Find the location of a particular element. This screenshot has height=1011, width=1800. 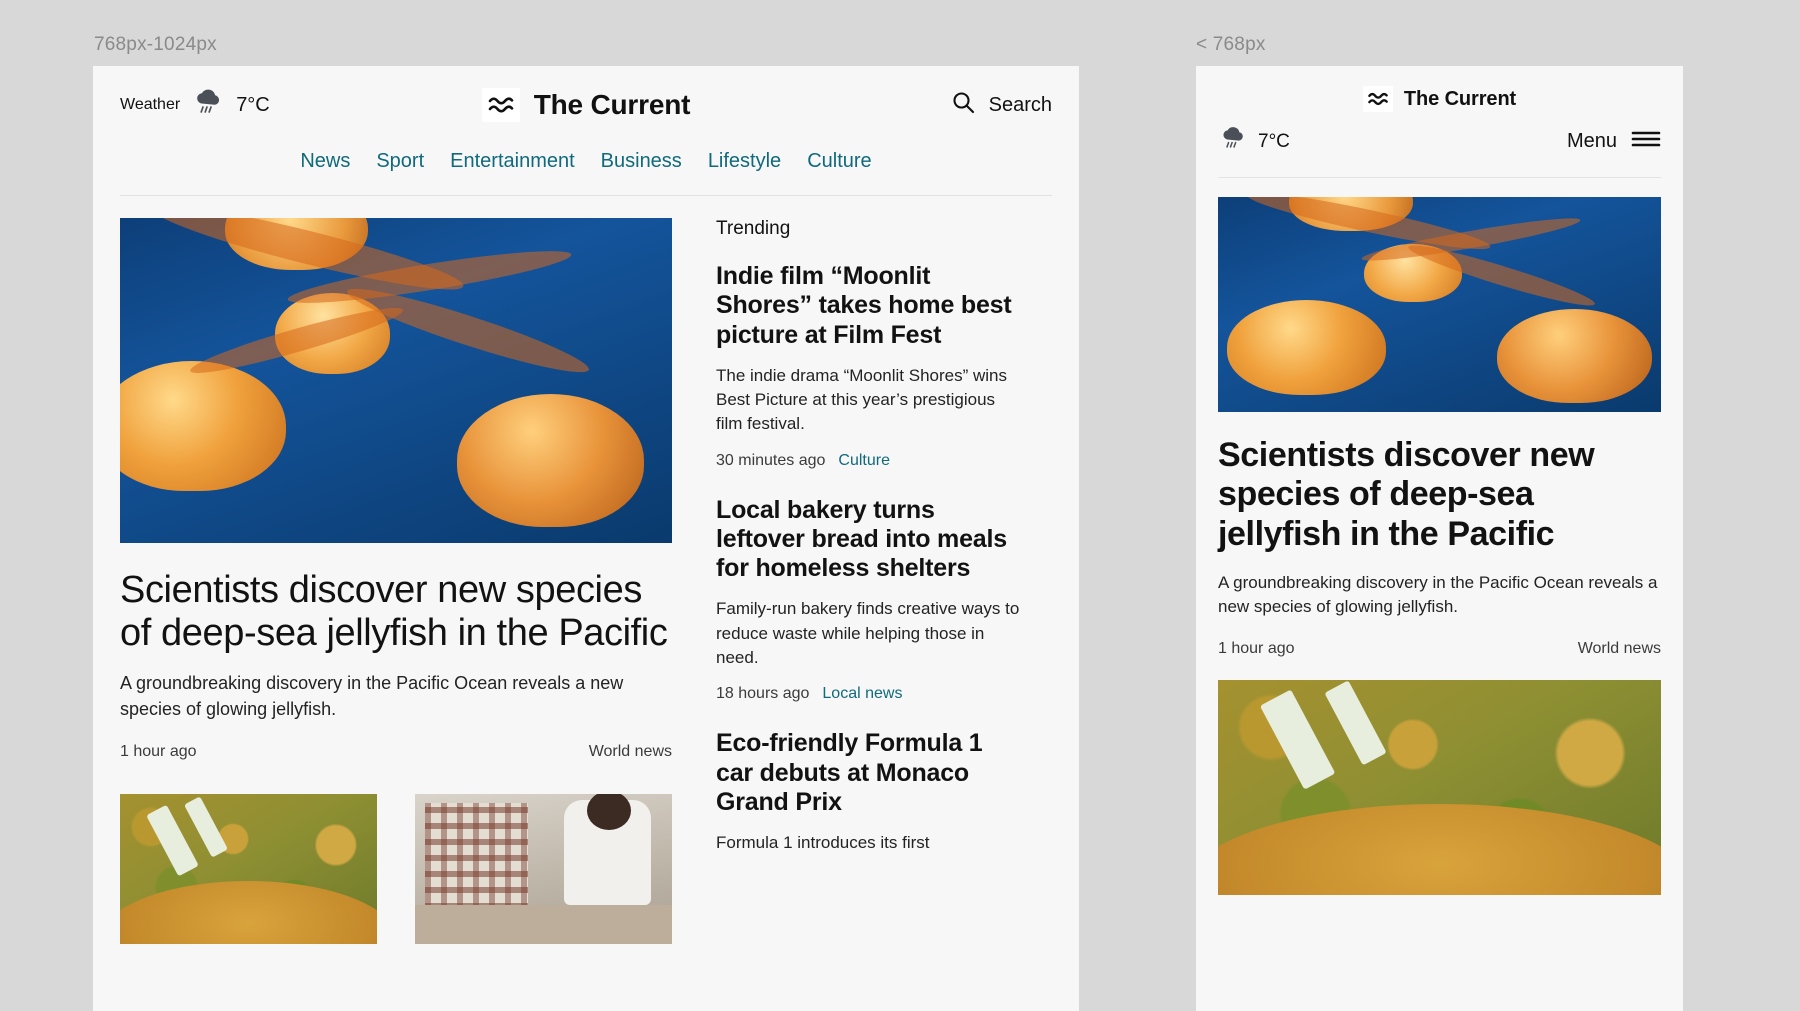

nav-item-lifestyle: Lifestyle is located at coordinates (744, 161).